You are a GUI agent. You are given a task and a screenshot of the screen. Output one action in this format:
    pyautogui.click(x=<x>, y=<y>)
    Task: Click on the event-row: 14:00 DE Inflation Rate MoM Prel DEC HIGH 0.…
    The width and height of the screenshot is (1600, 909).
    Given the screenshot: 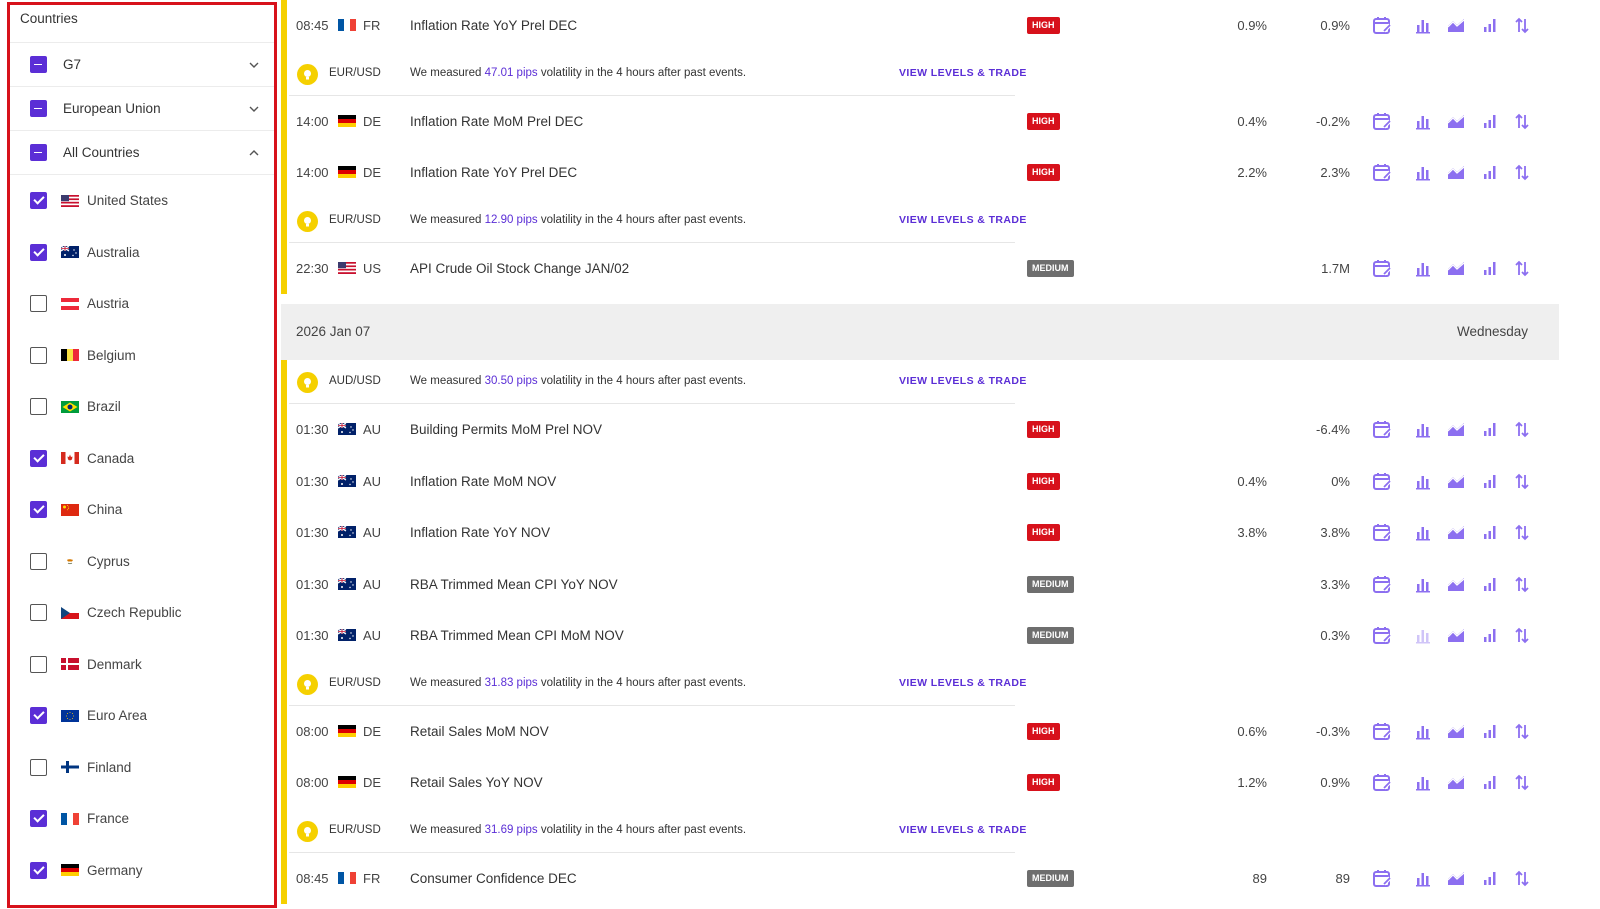 What is the action you would take?
    pyautogui.click(x=920, y=121)
    